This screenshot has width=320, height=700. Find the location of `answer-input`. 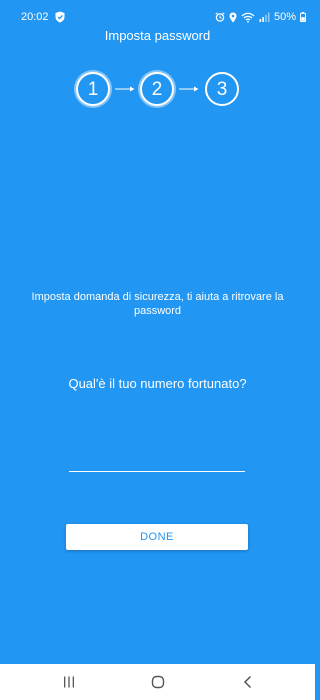

answer-input is located at coordinates (157, 462).